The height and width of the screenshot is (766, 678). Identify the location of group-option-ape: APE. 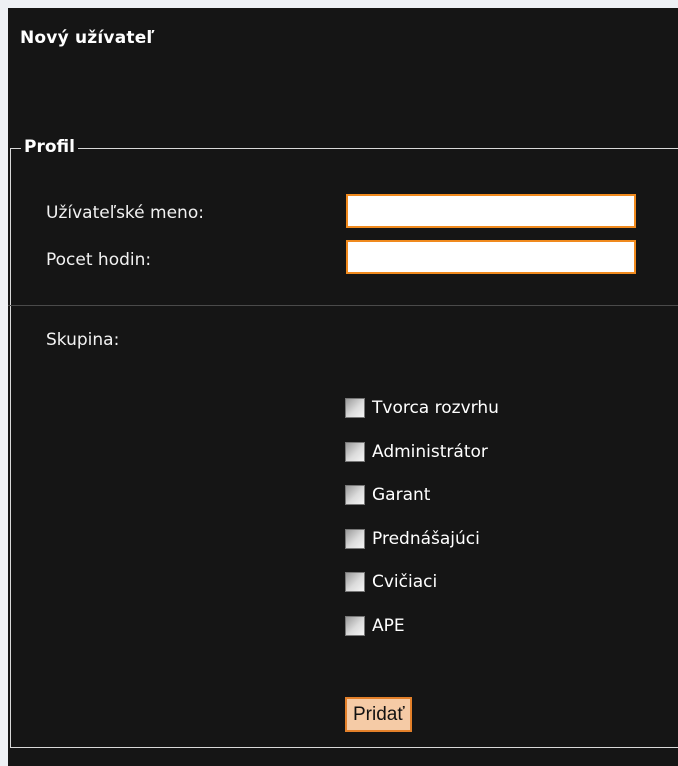
(375, 626).